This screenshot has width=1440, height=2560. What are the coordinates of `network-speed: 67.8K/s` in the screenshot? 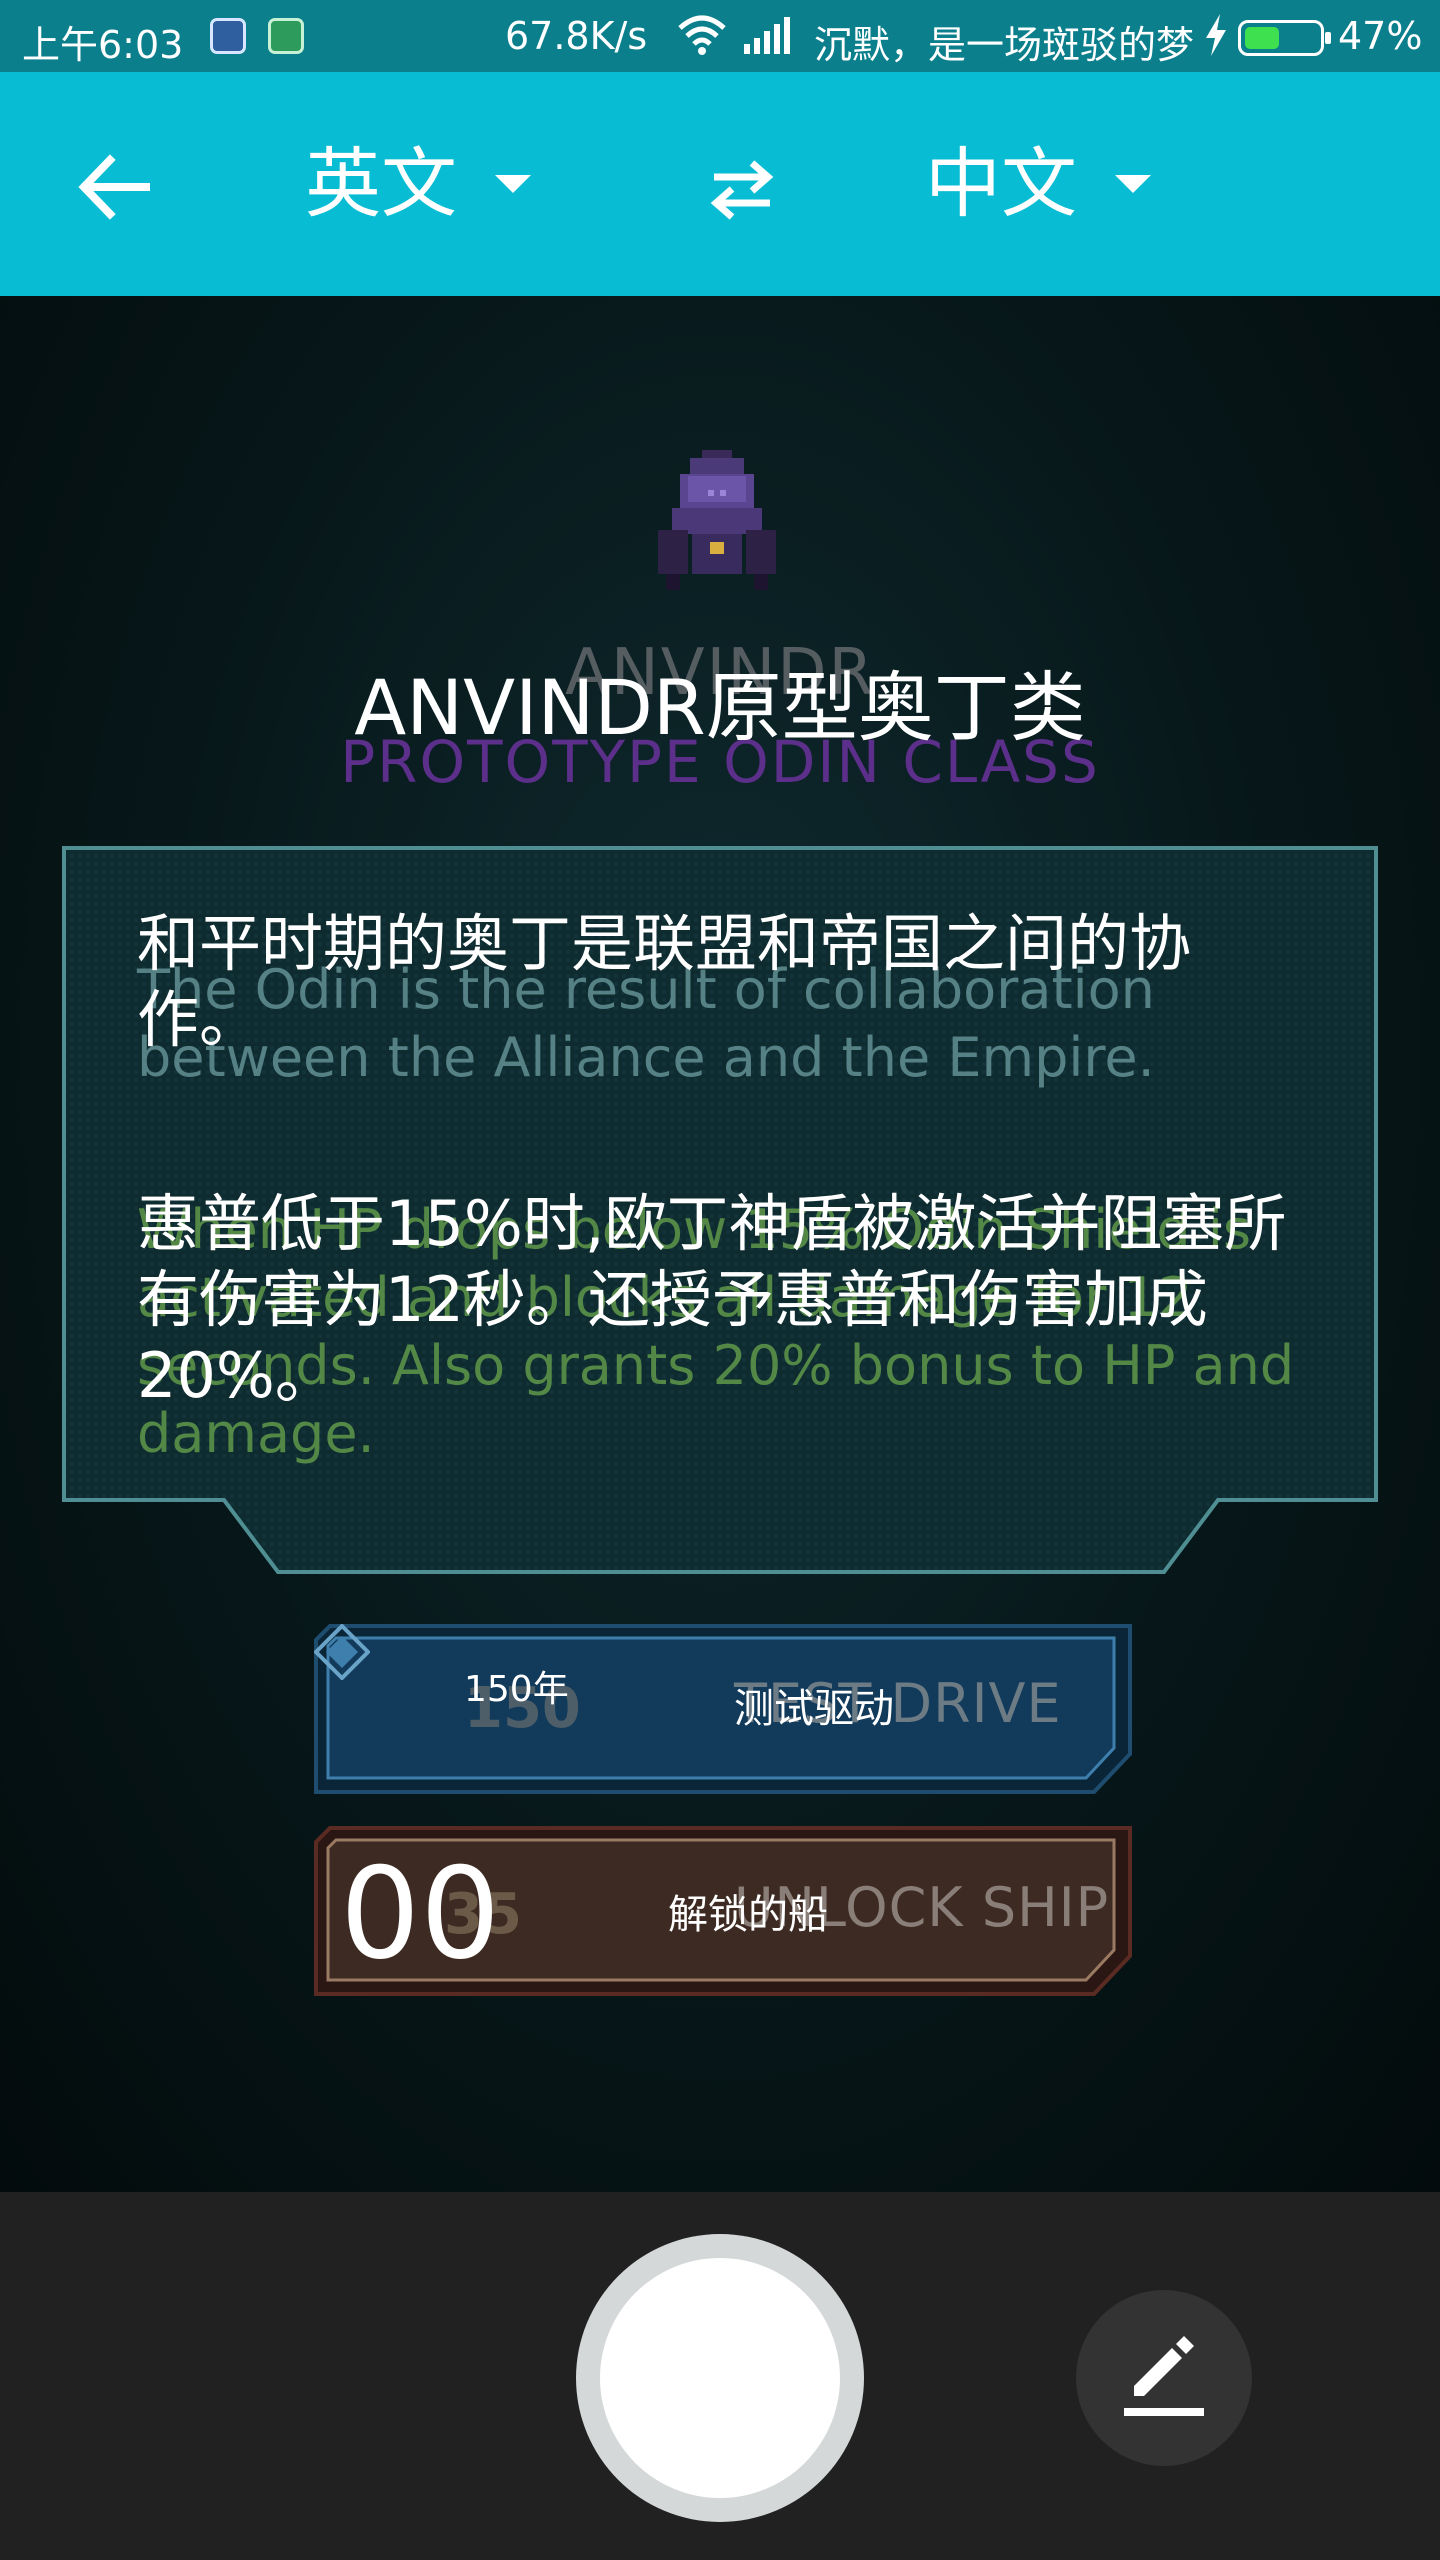 It's located at (576, 36).